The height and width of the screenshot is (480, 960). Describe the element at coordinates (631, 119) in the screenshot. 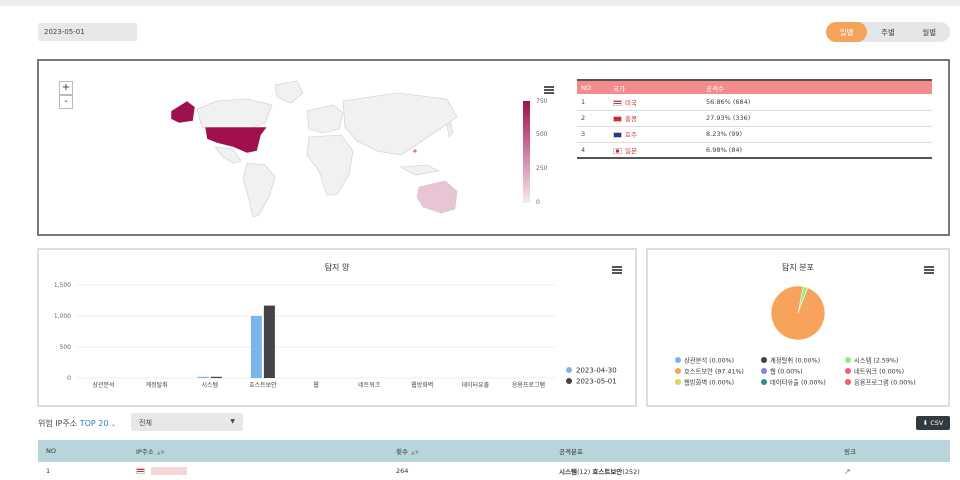

I see `country-name: 홍콩` at that location.